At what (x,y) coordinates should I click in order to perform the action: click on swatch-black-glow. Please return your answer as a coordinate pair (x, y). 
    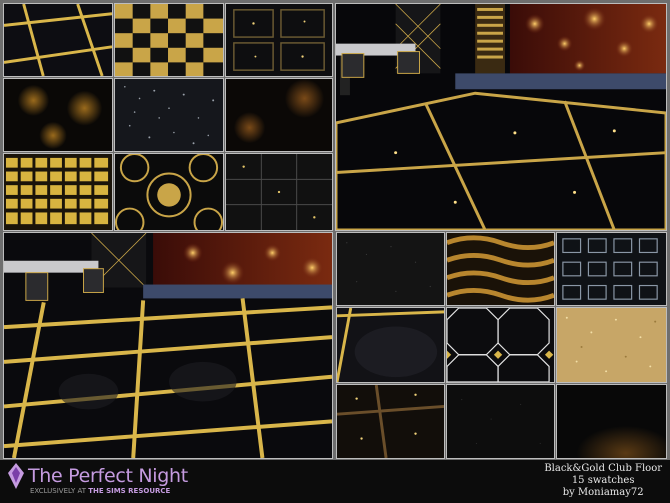
    Looking at the image, I should click on (611, 421).